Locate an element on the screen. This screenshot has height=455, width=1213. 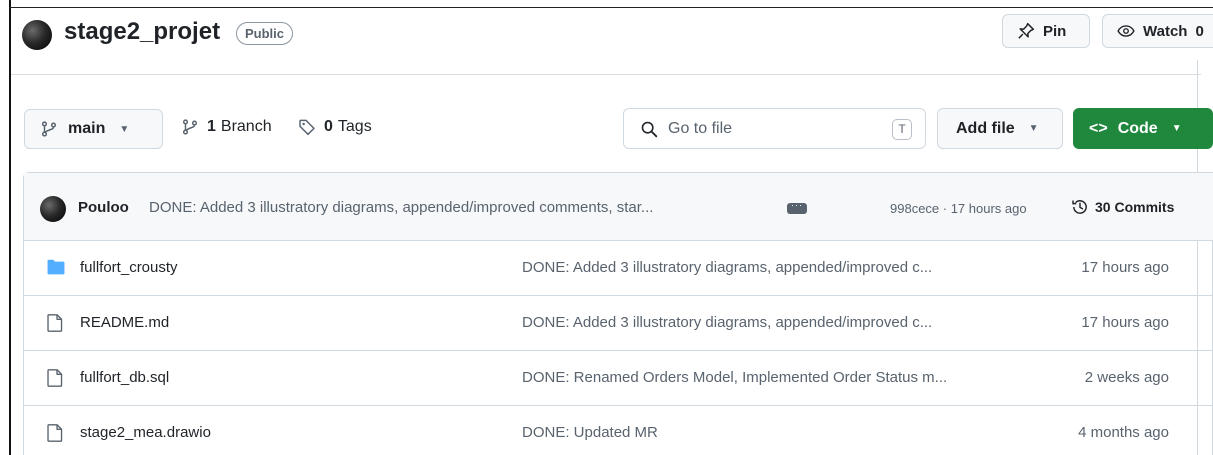
code-icon: <> is located at coordinates (1098, 128).